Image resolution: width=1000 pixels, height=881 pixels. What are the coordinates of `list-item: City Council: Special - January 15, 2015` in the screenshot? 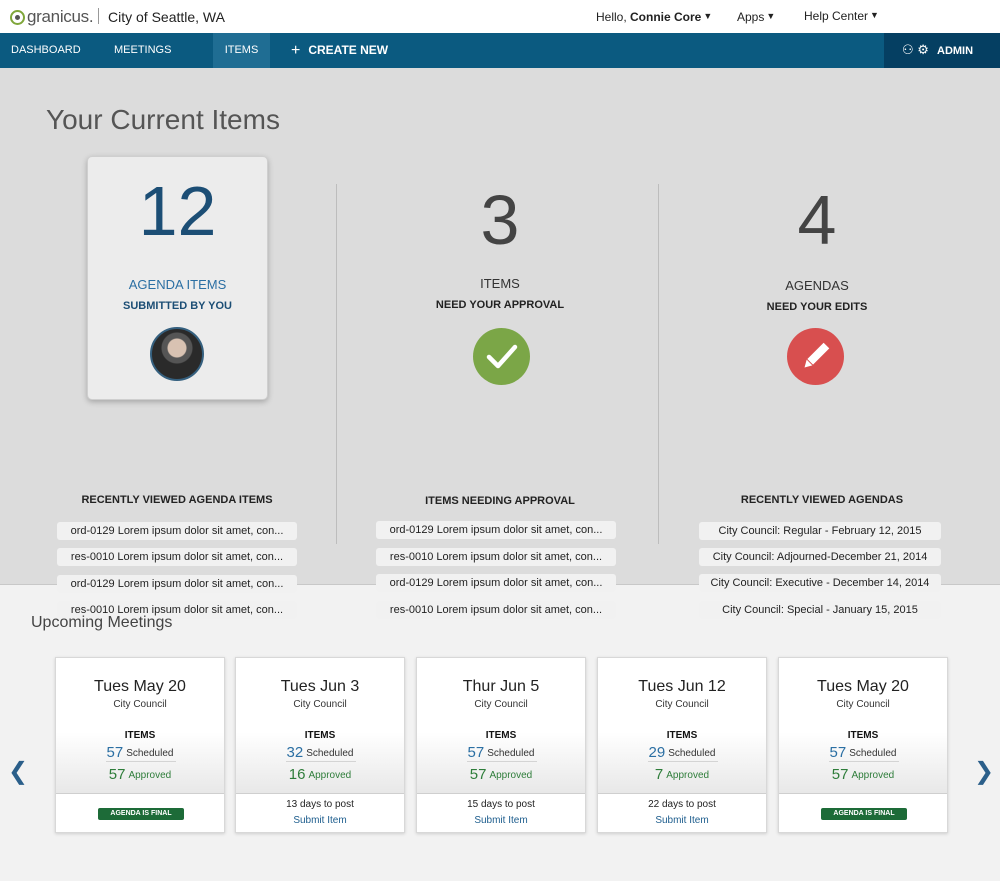 It's located at (820, 610).